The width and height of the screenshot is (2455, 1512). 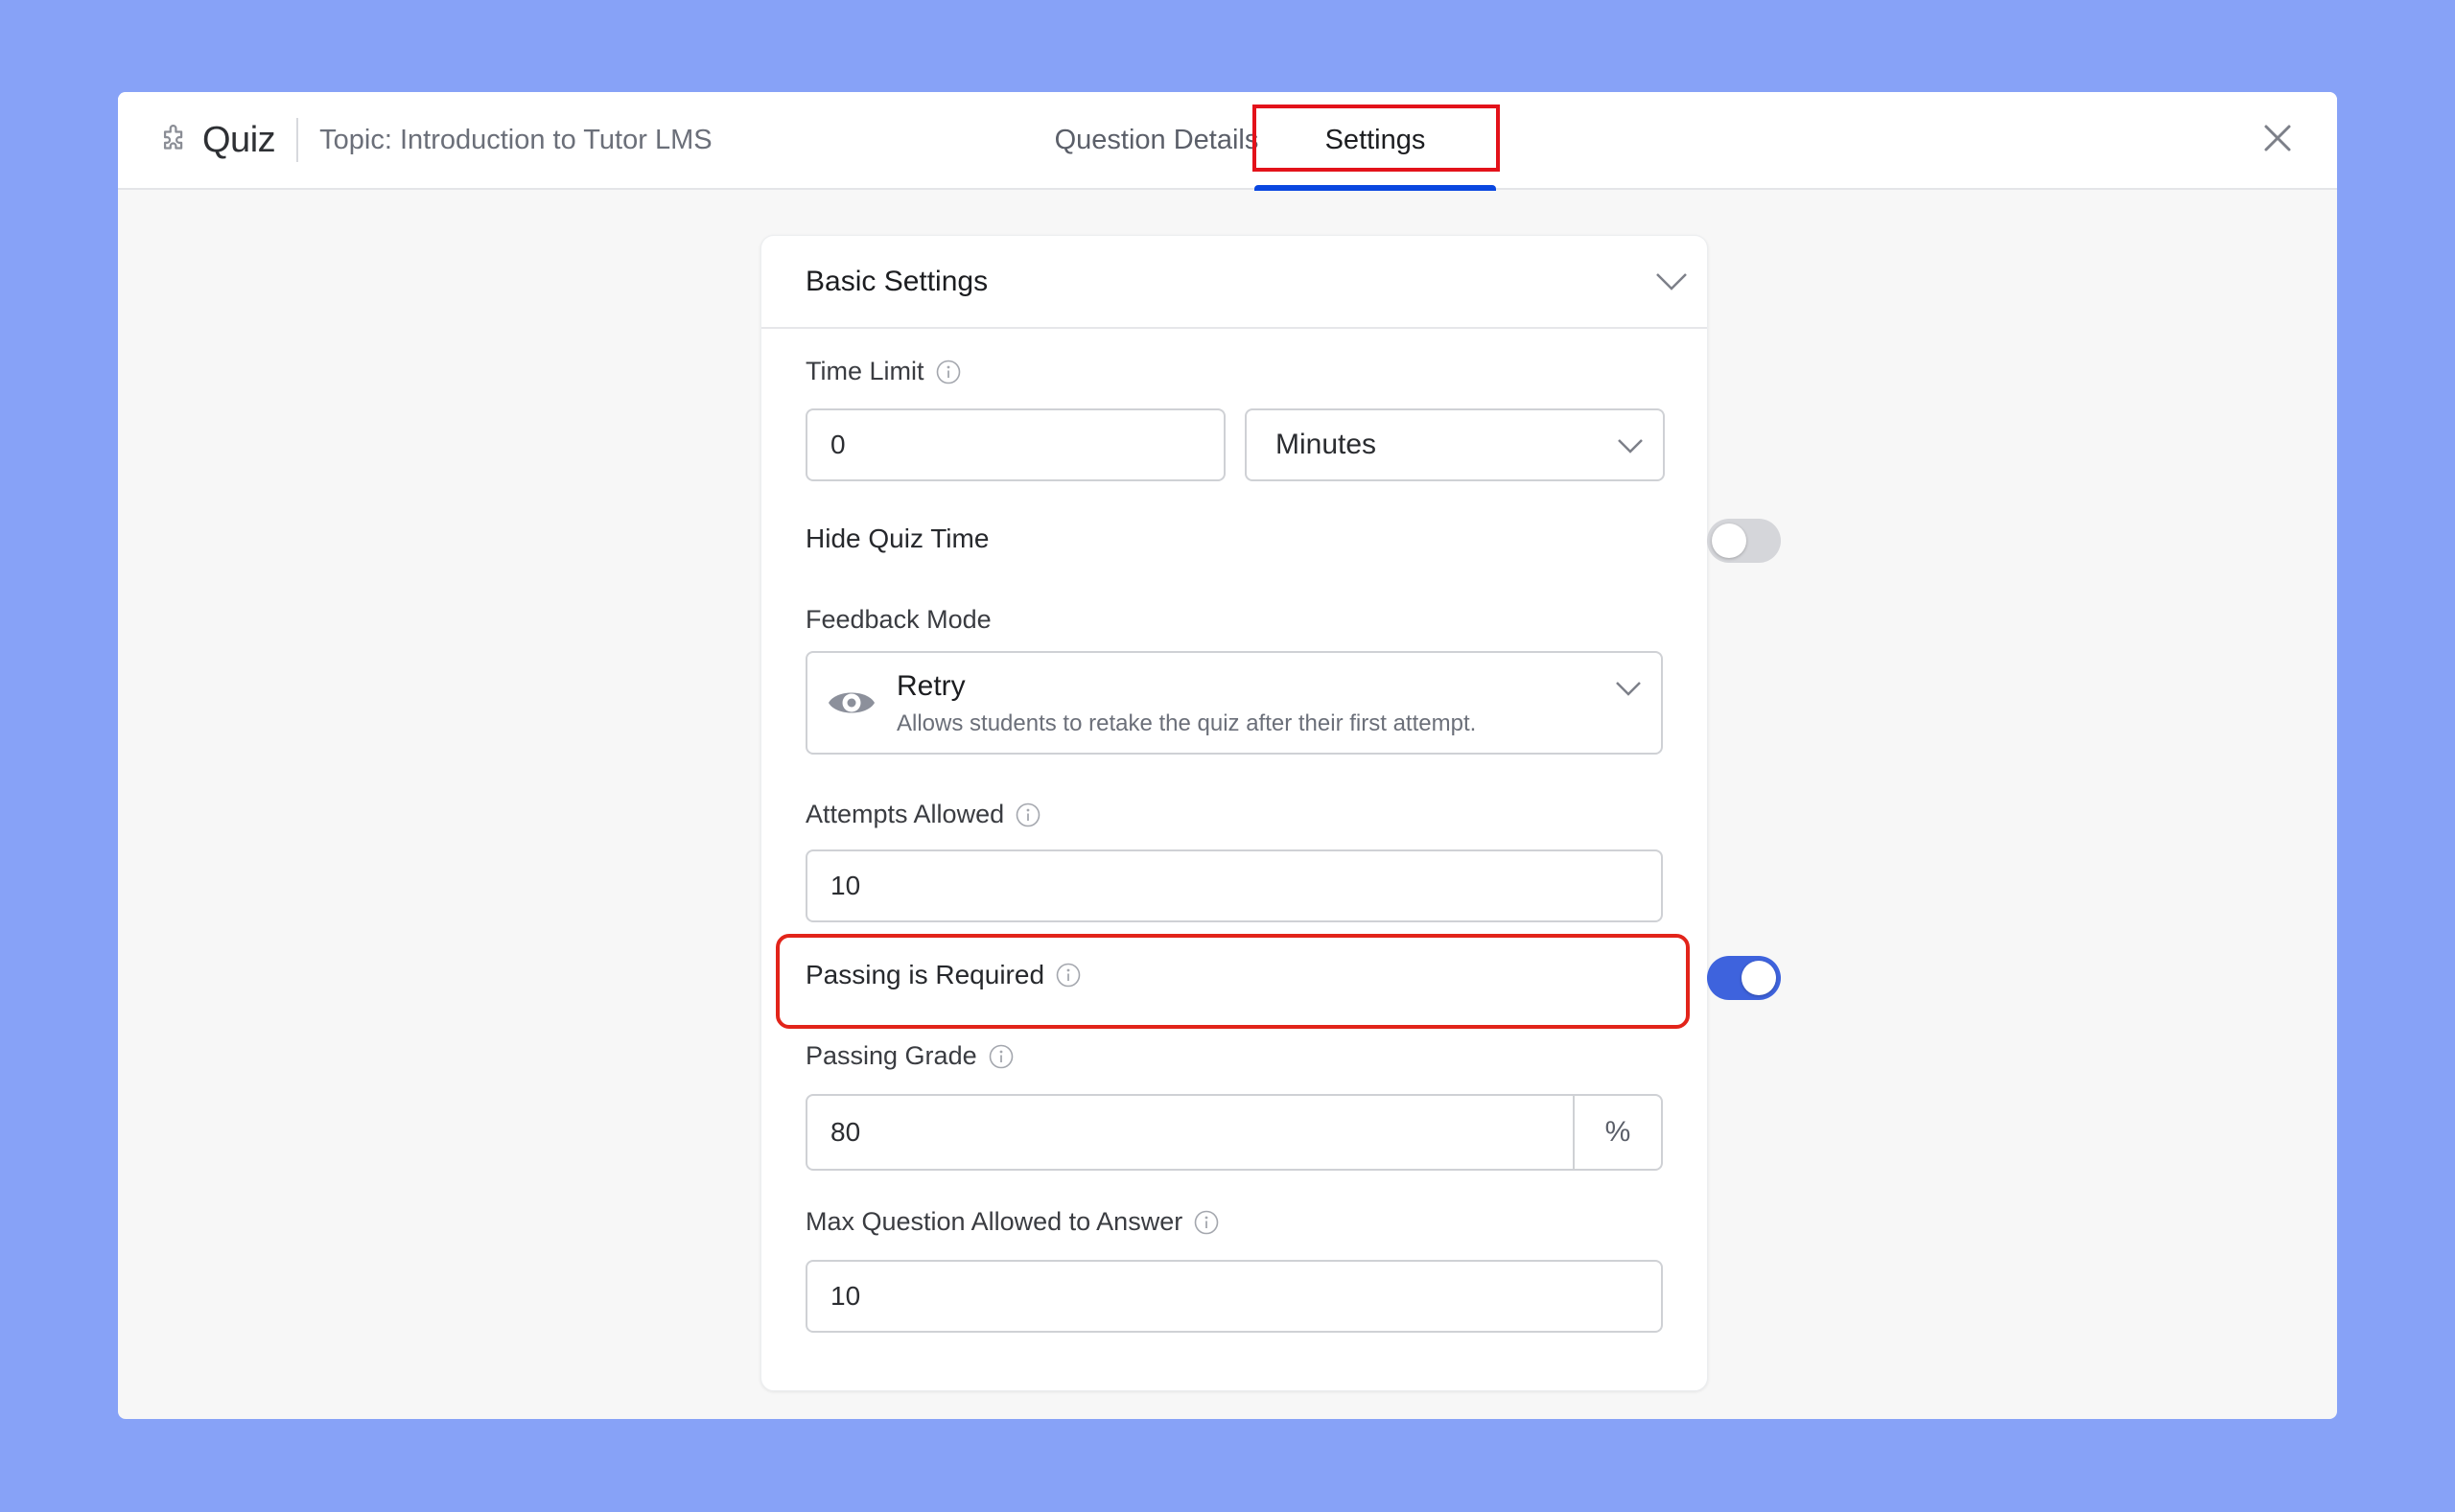 I want to click on hide-quiz-time-label: Hide Quiz Time, so click(x=898, y=538).